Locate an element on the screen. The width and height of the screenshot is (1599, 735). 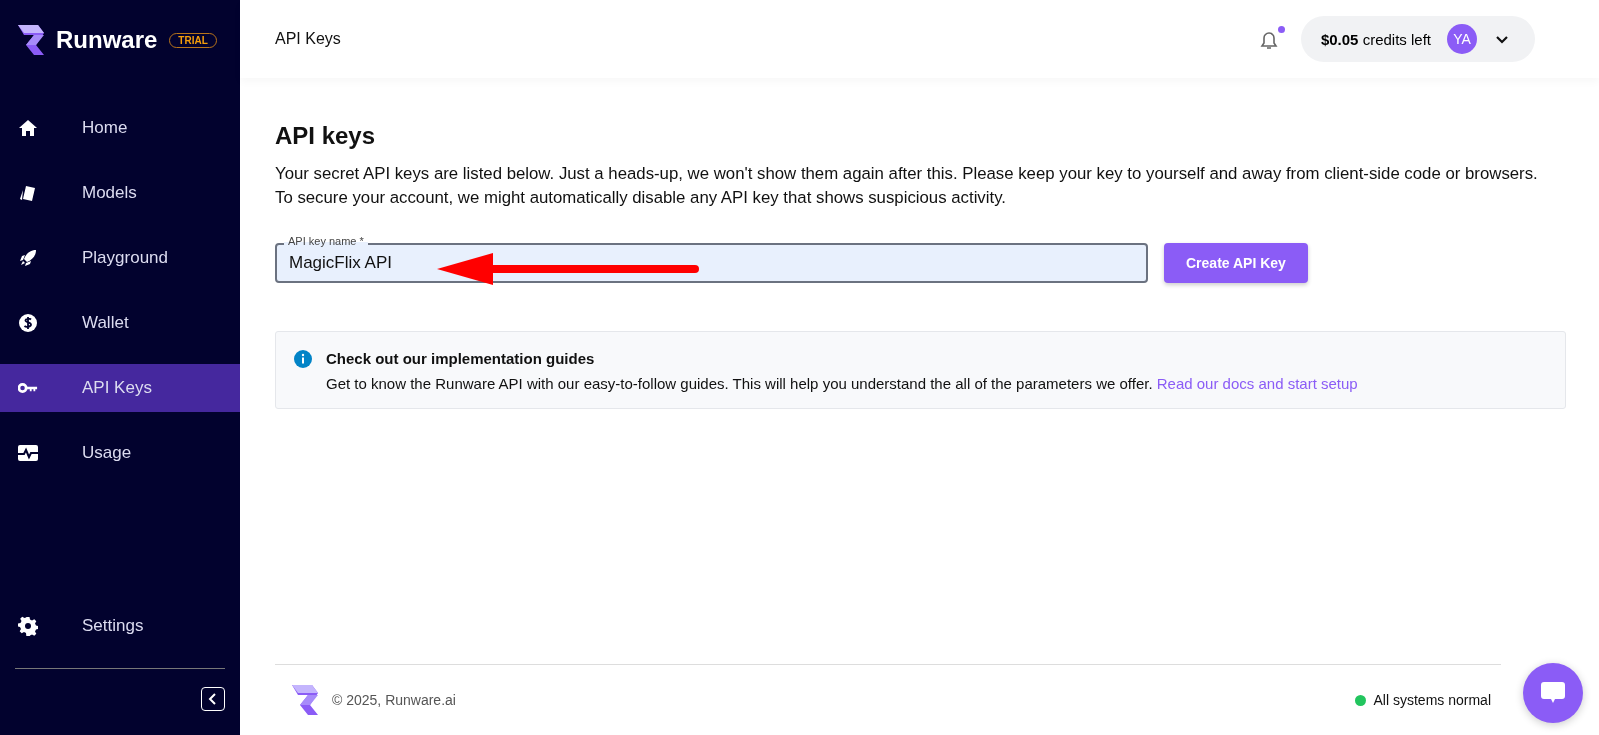
collapse-sidebar-button is located at coordinates (213, 699).